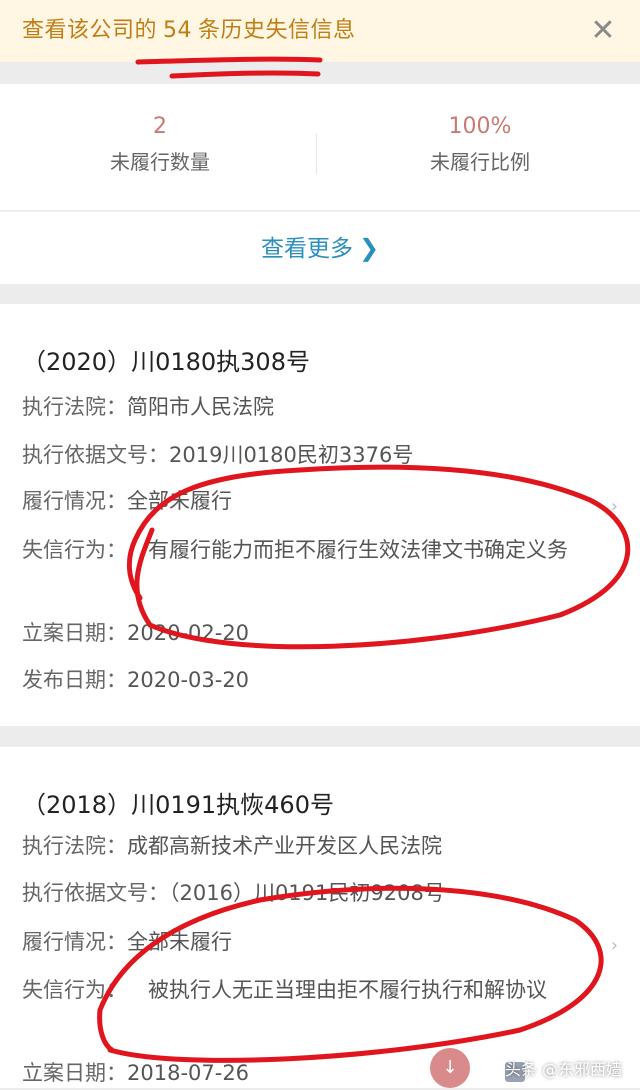 The height and width of the screenshot is (1090, 640). Describe the element at coordinates (480, 162) in the screenshot. I see `unfulfilled-ratio-label: 未履行比例` at that location.